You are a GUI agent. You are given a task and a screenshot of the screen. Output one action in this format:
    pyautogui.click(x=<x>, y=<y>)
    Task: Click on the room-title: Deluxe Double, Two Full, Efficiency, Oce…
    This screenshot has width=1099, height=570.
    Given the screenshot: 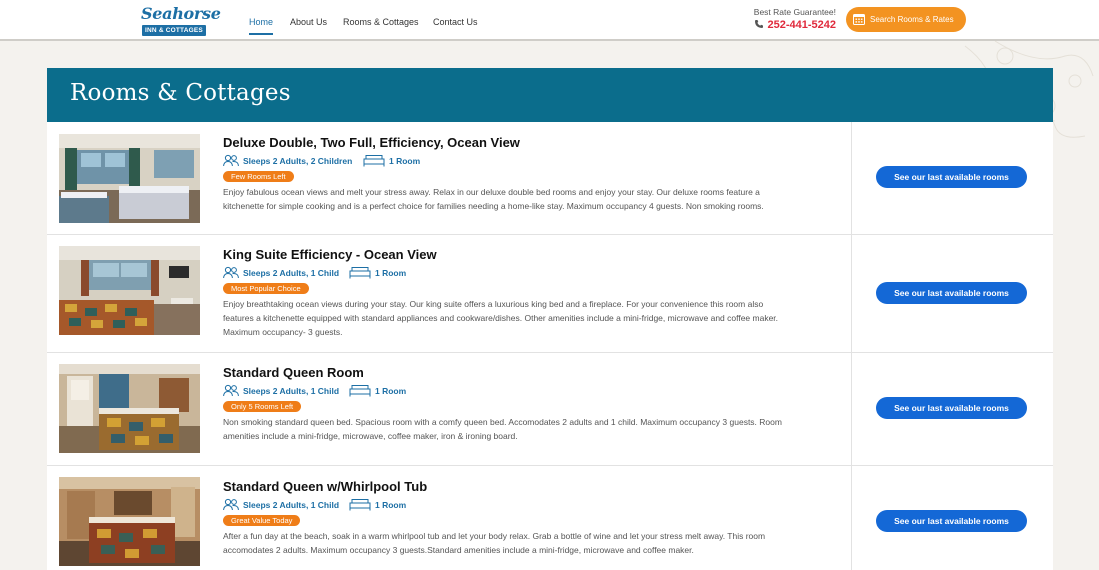 What is the action you would take?
    pyautogui.click(x=533, y=143)
    